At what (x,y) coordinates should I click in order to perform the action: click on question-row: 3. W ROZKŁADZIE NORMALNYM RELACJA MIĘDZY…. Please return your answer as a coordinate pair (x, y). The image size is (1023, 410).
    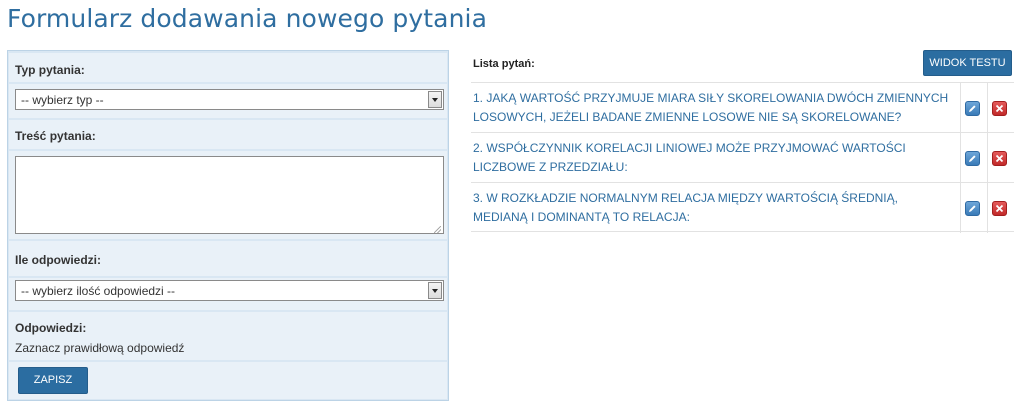
    Looking at the image, I should click on (742, 207).